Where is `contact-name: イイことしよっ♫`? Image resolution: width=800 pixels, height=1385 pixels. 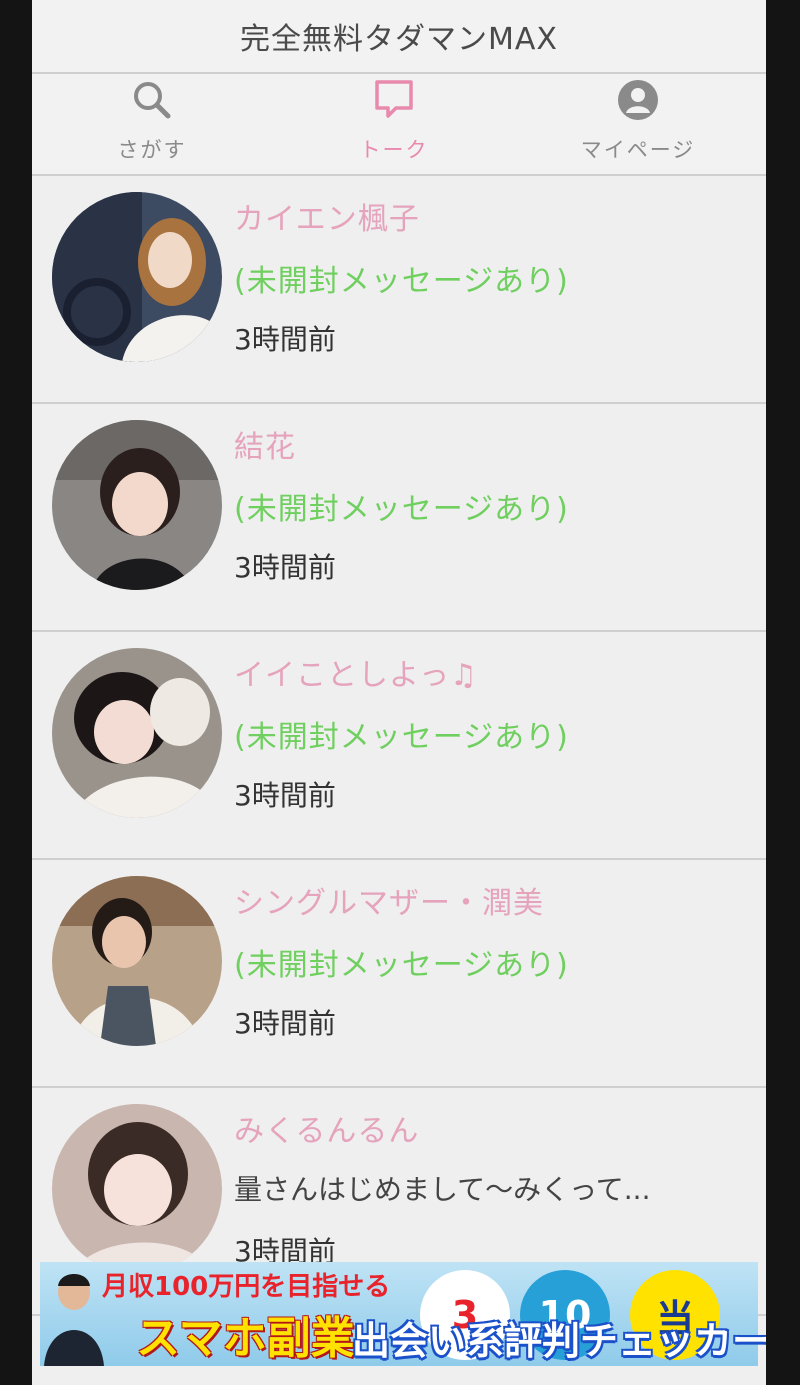 contact-name: イイことしよっ♫ is located at coordinates (356, 675).